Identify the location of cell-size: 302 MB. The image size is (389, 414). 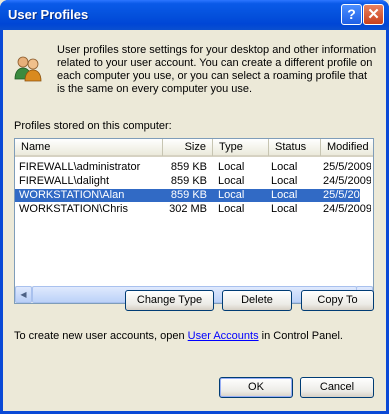
(188, 209).